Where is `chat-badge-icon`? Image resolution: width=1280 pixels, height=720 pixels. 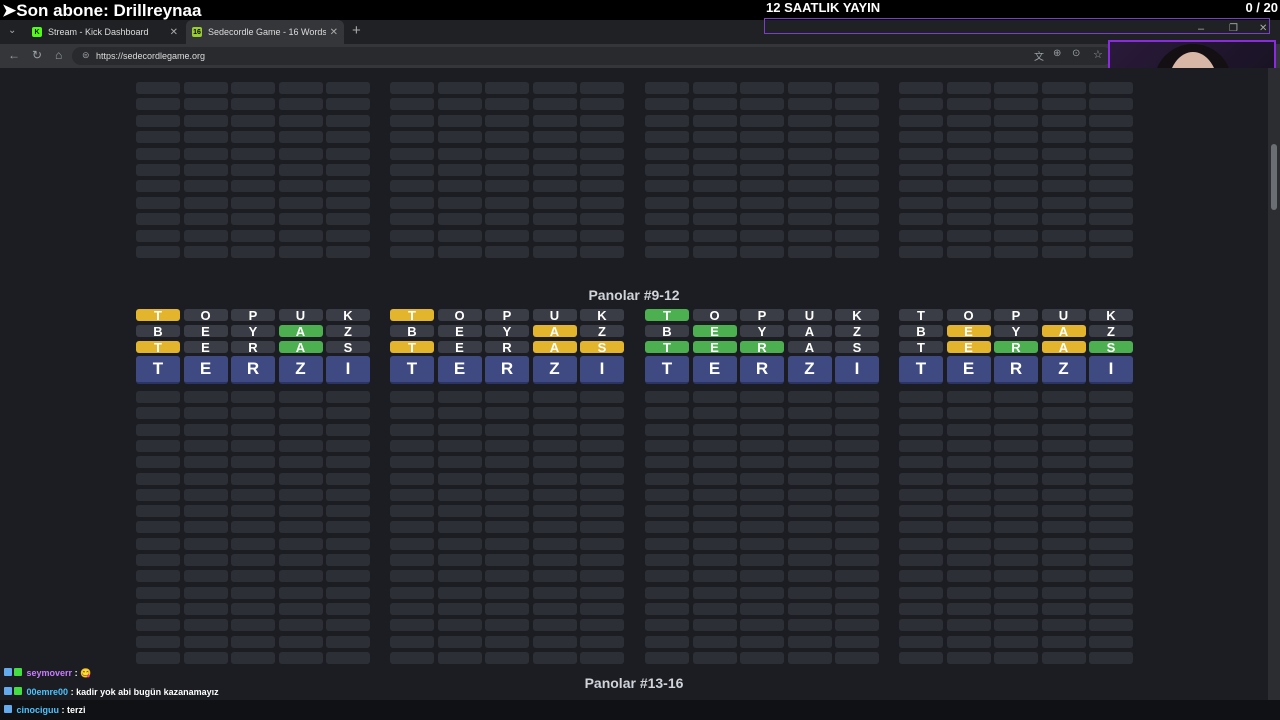
chat-badge-icon is located at coordinates (8, 709).